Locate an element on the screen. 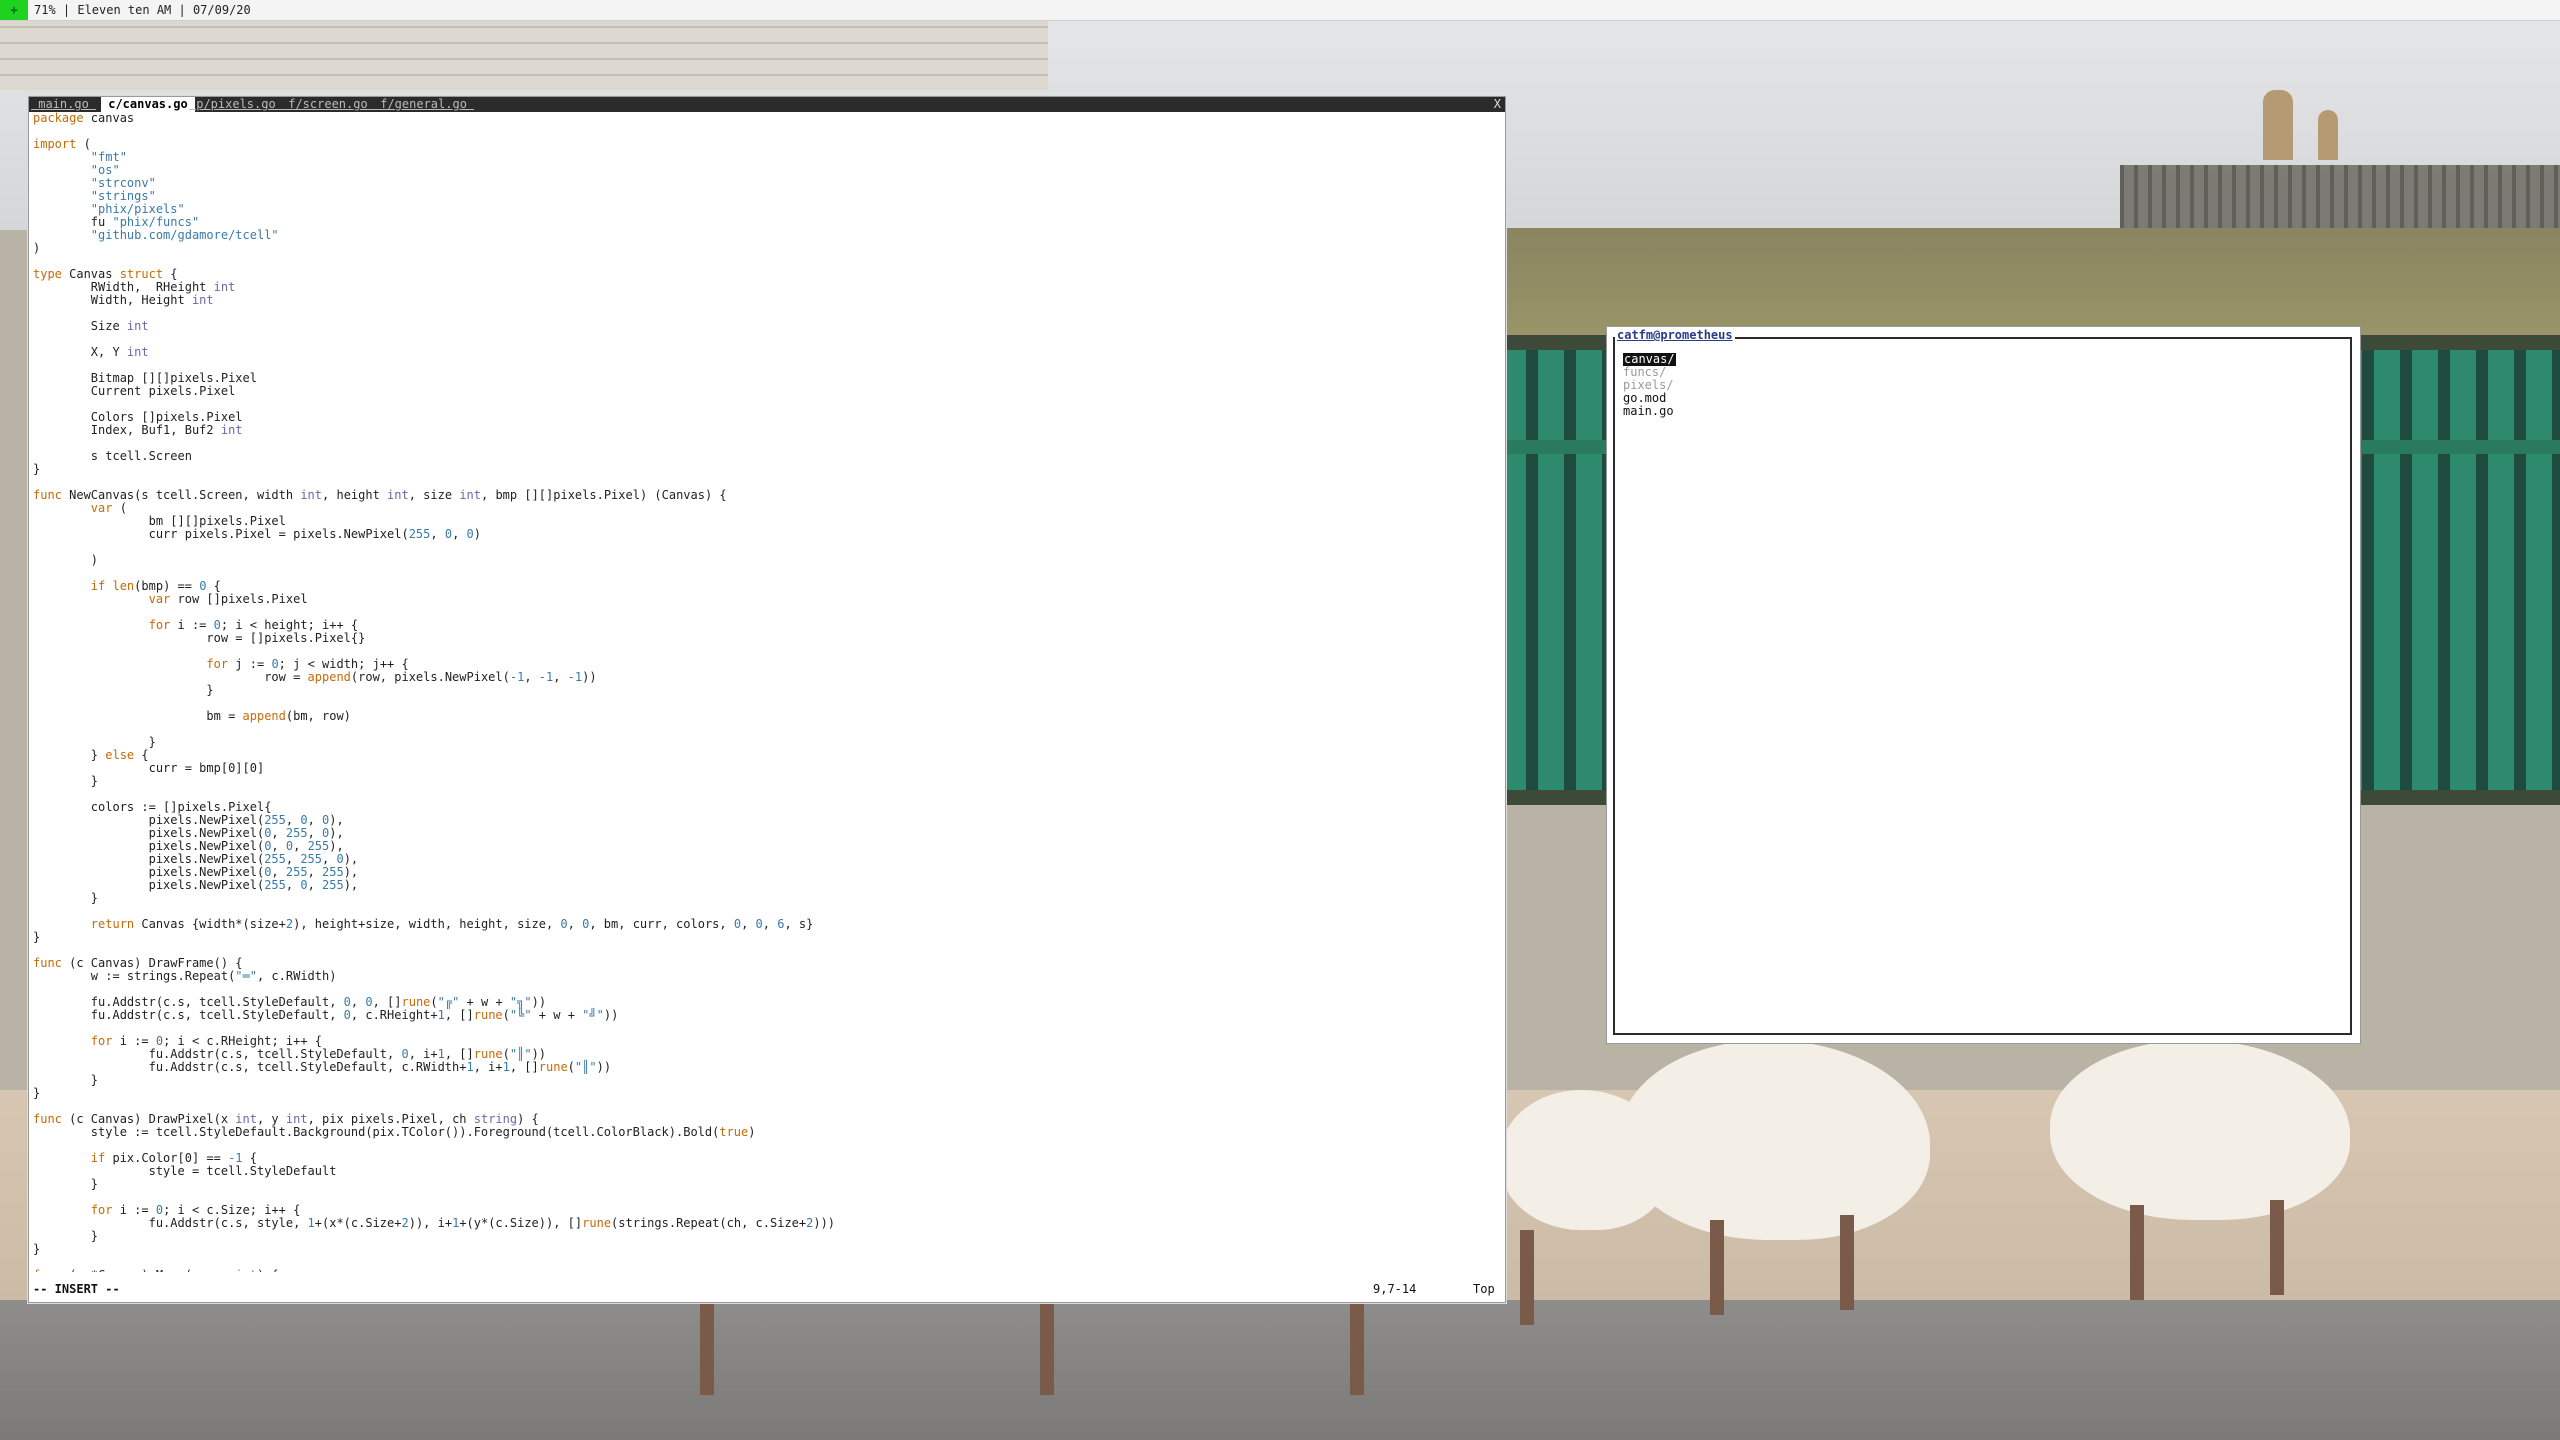 The width and height of the screenshot is (2560, 1440). code-line: X, Y int is located at coordinates (763, 352).